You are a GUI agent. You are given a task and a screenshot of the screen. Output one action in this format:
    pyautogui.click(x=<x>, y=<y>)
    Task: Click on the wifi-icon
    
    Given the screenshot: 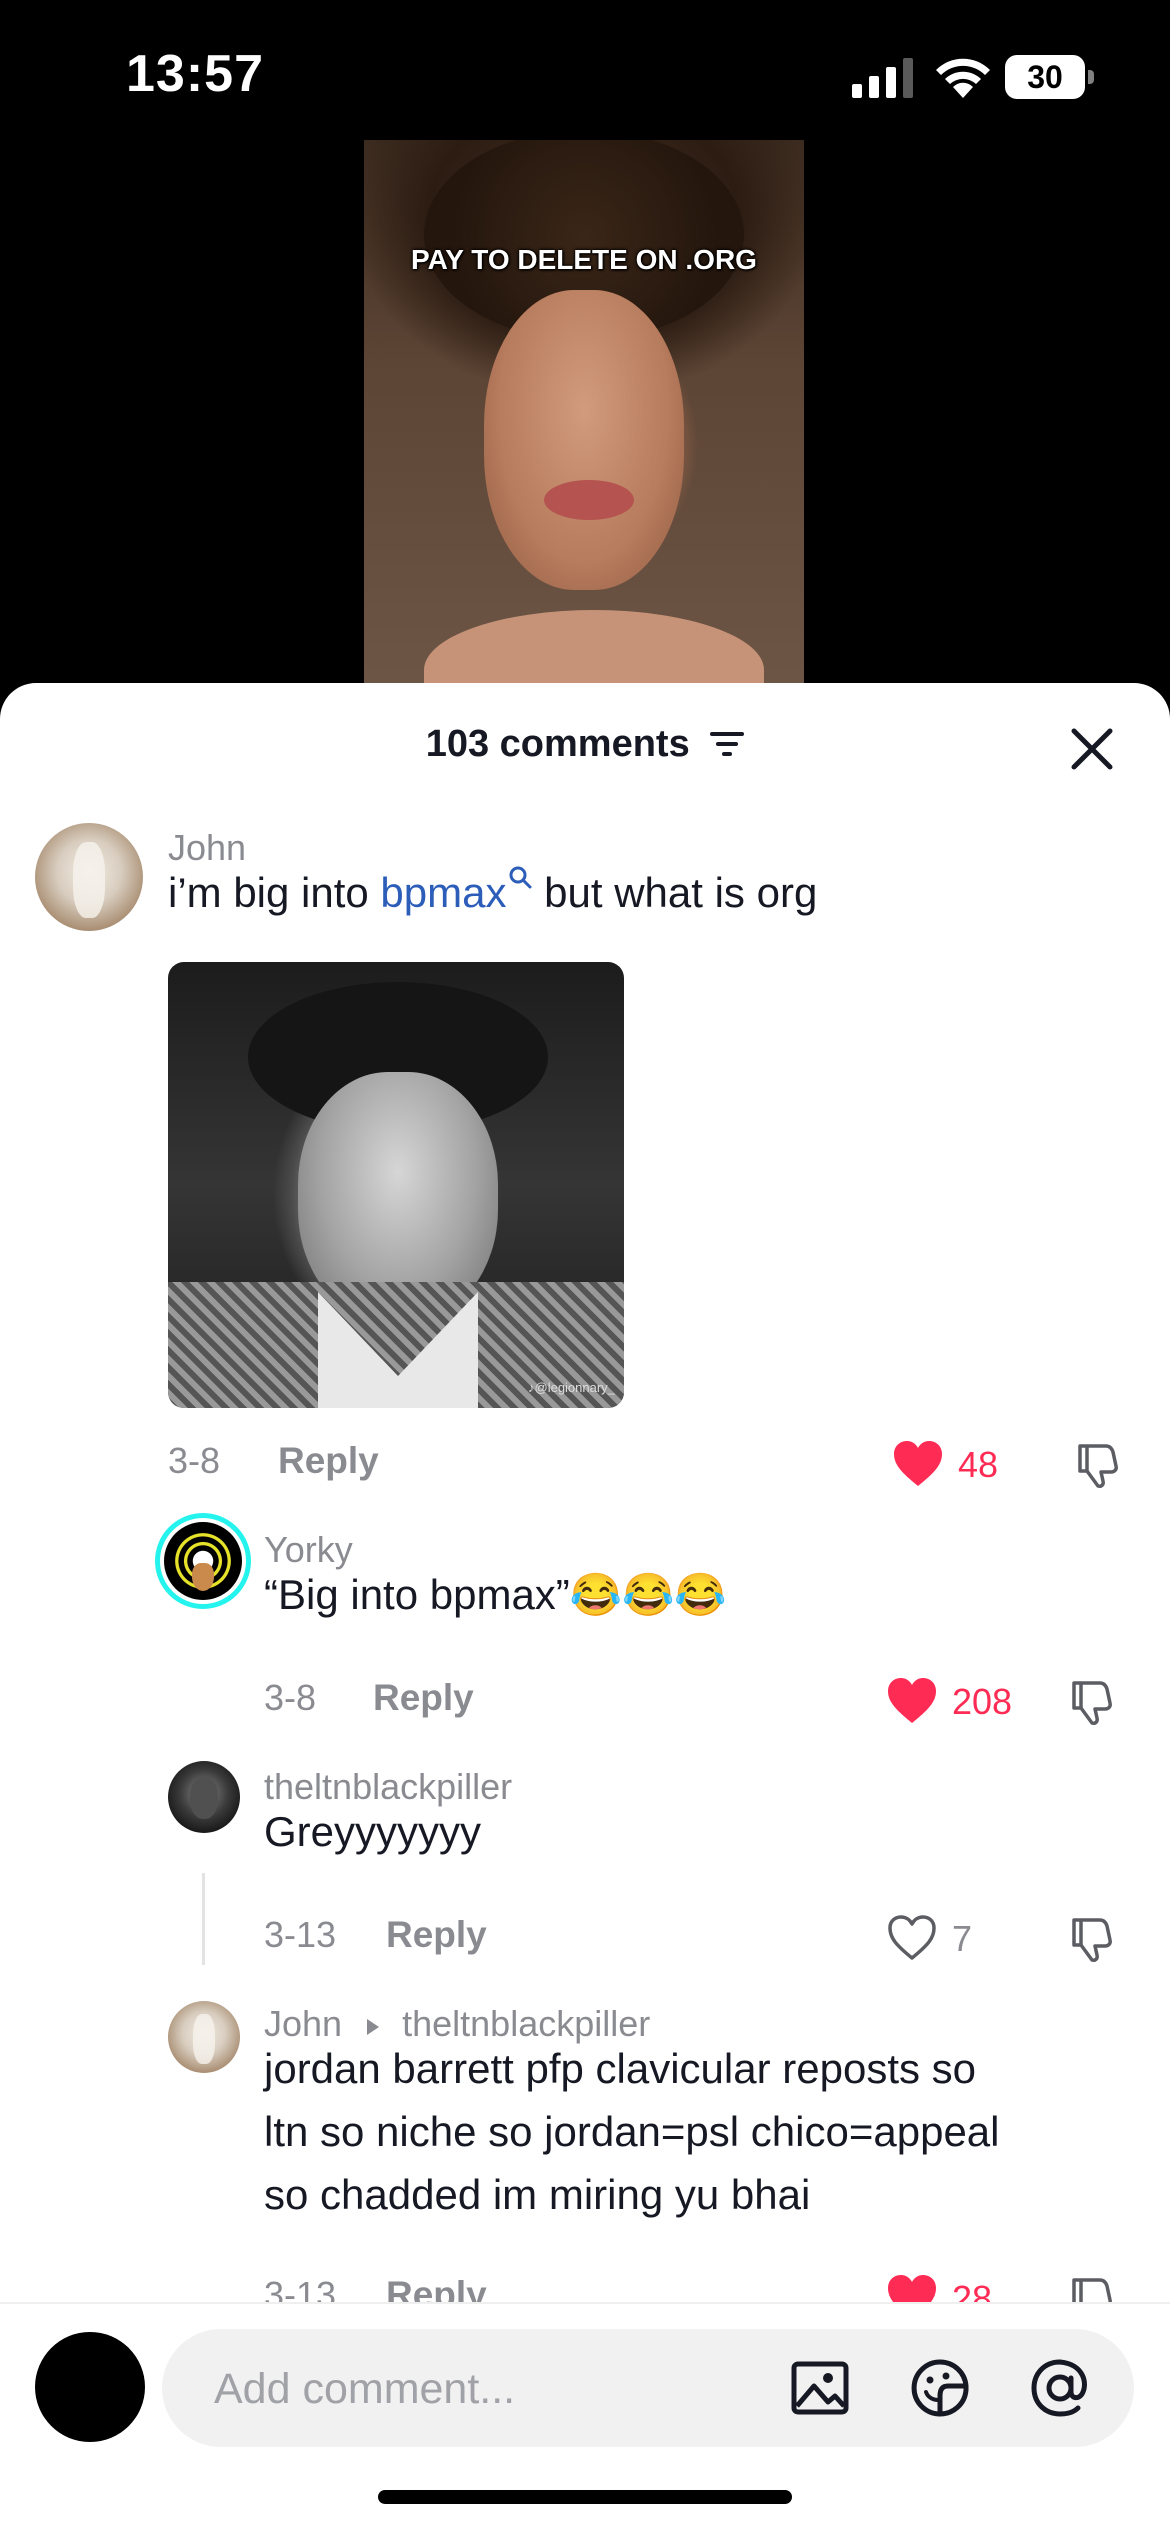 What is the action you would take?
    pyautogui.click(x=963, y=78)
    